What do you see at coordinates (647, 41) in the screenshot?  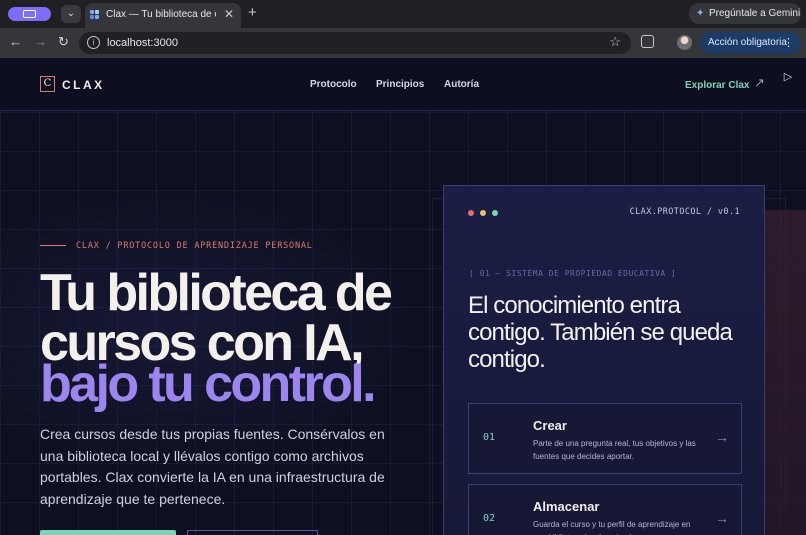 I see `extensions-puzzle-icon` at bounding box center [647, 41].